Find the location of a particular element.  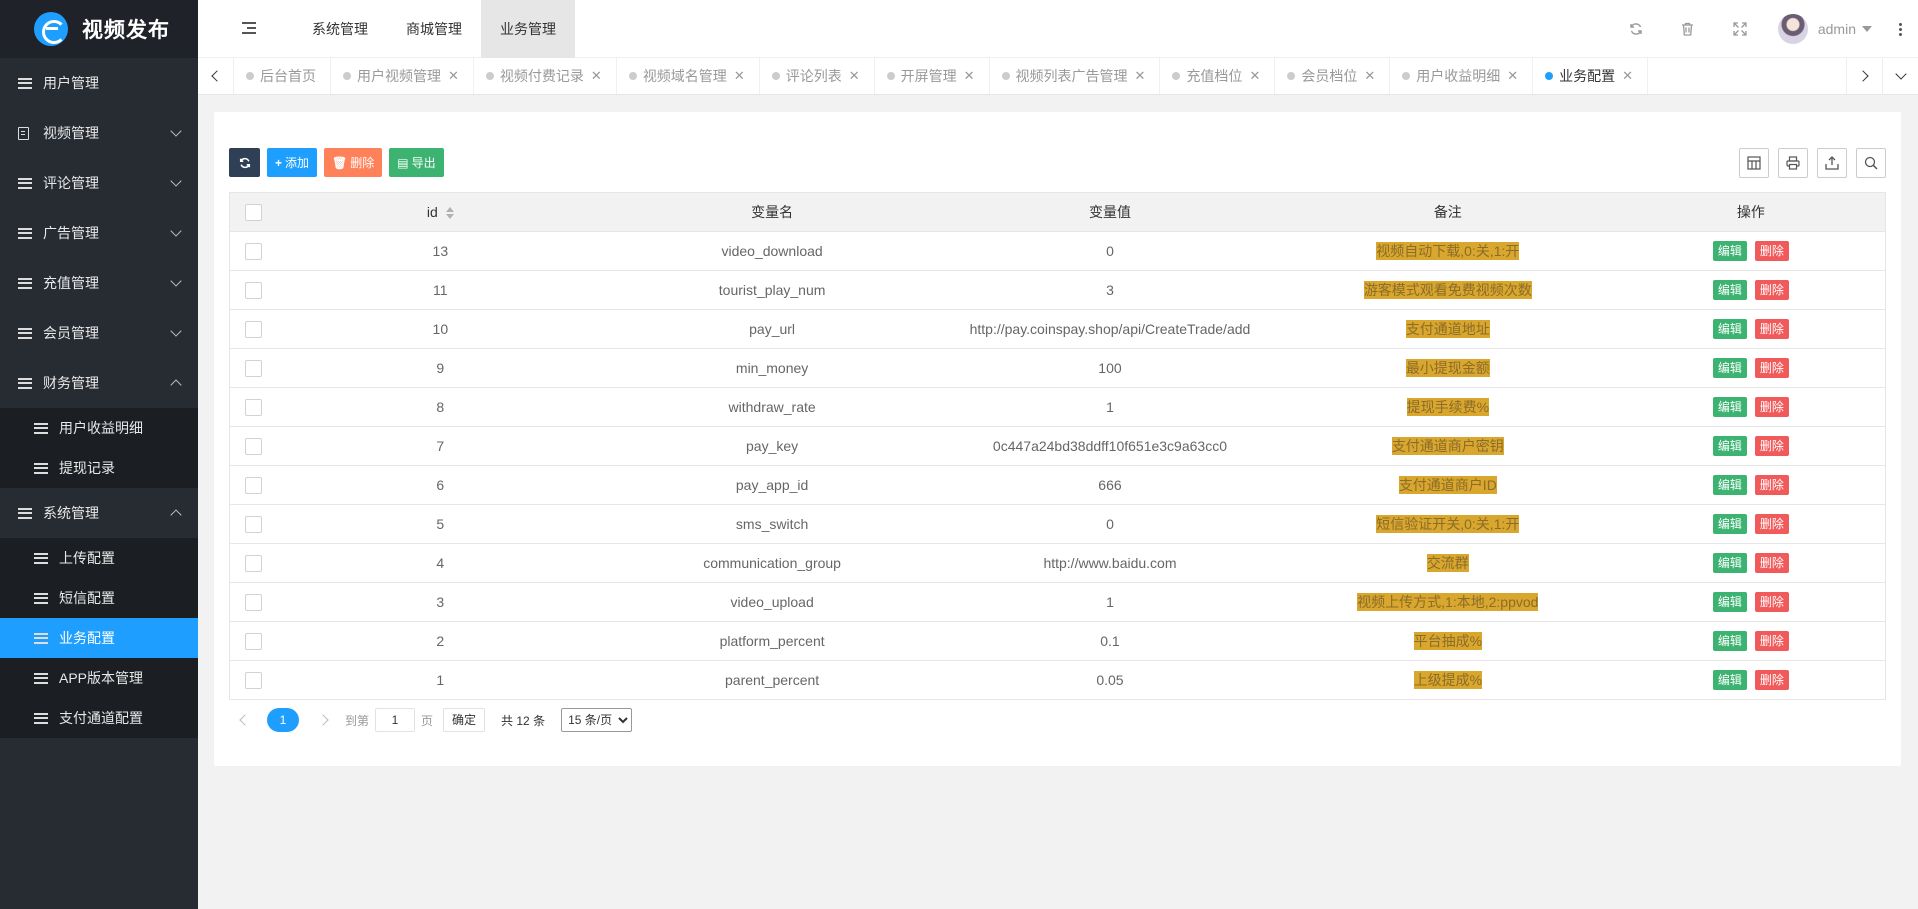

refresh-icon is located at coordinates (1636, 29).